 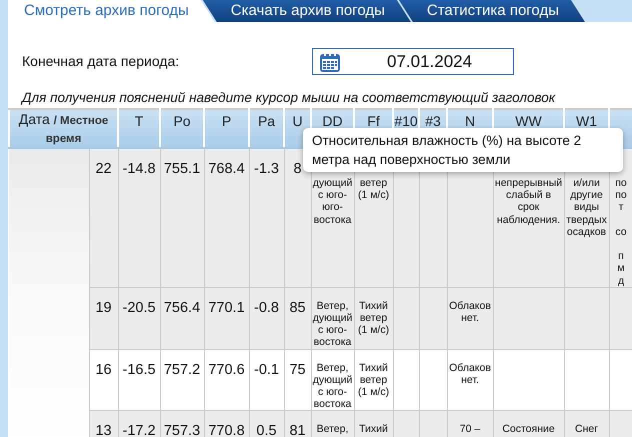 What do you see at coordinates (182, 318) in the screenshot?
I see `table-cell: 756.4` at bounding box center [182, 318].